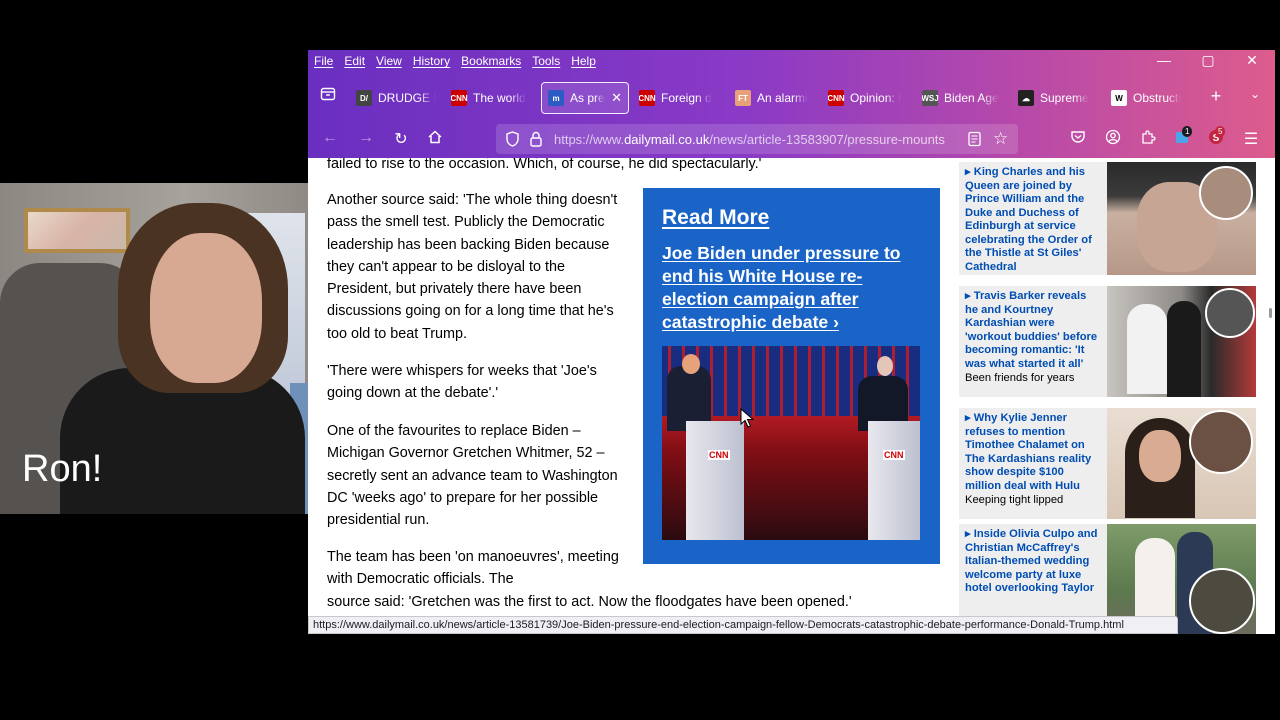 This screenshot has height=720, width=1280. What do you see at coordinates (512, 141) in the screenshot?
I see `shield-icon` at bounding box center [512, 141].